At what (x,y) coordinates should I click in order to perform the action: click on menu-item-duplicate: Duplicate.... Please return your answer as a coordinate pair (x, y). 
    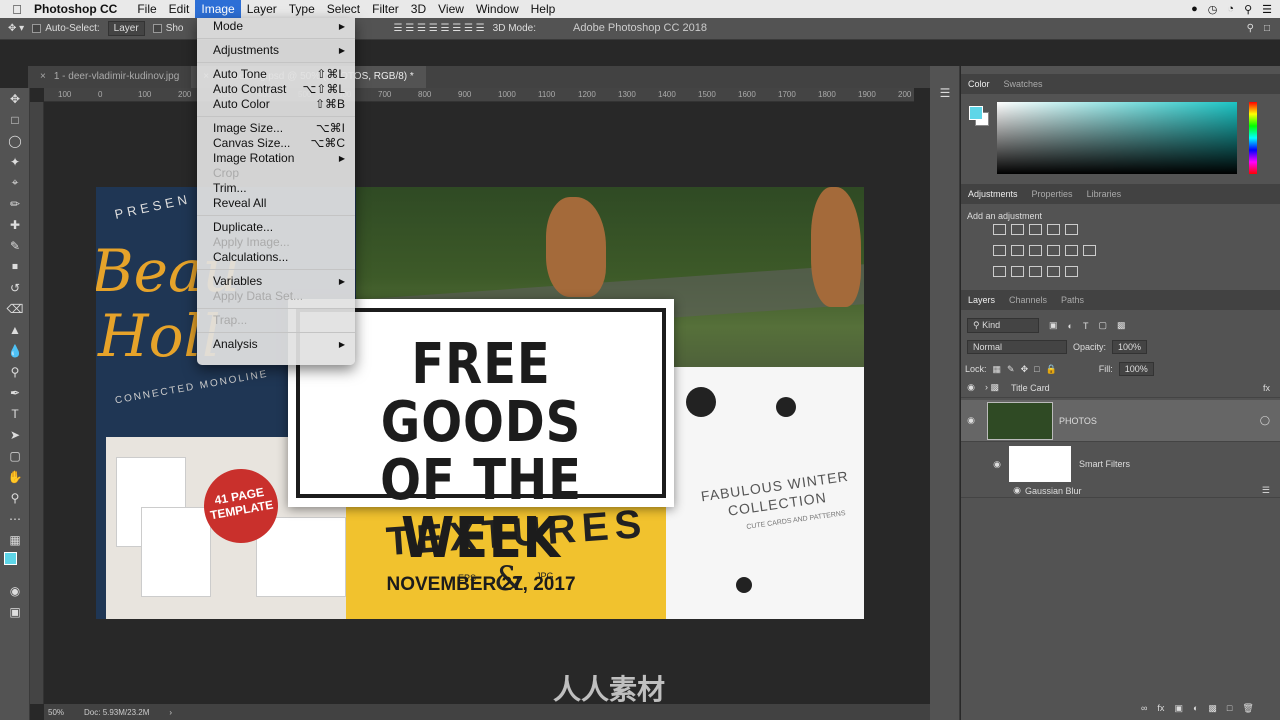
    Looking at the image, I should click on (276, 227).